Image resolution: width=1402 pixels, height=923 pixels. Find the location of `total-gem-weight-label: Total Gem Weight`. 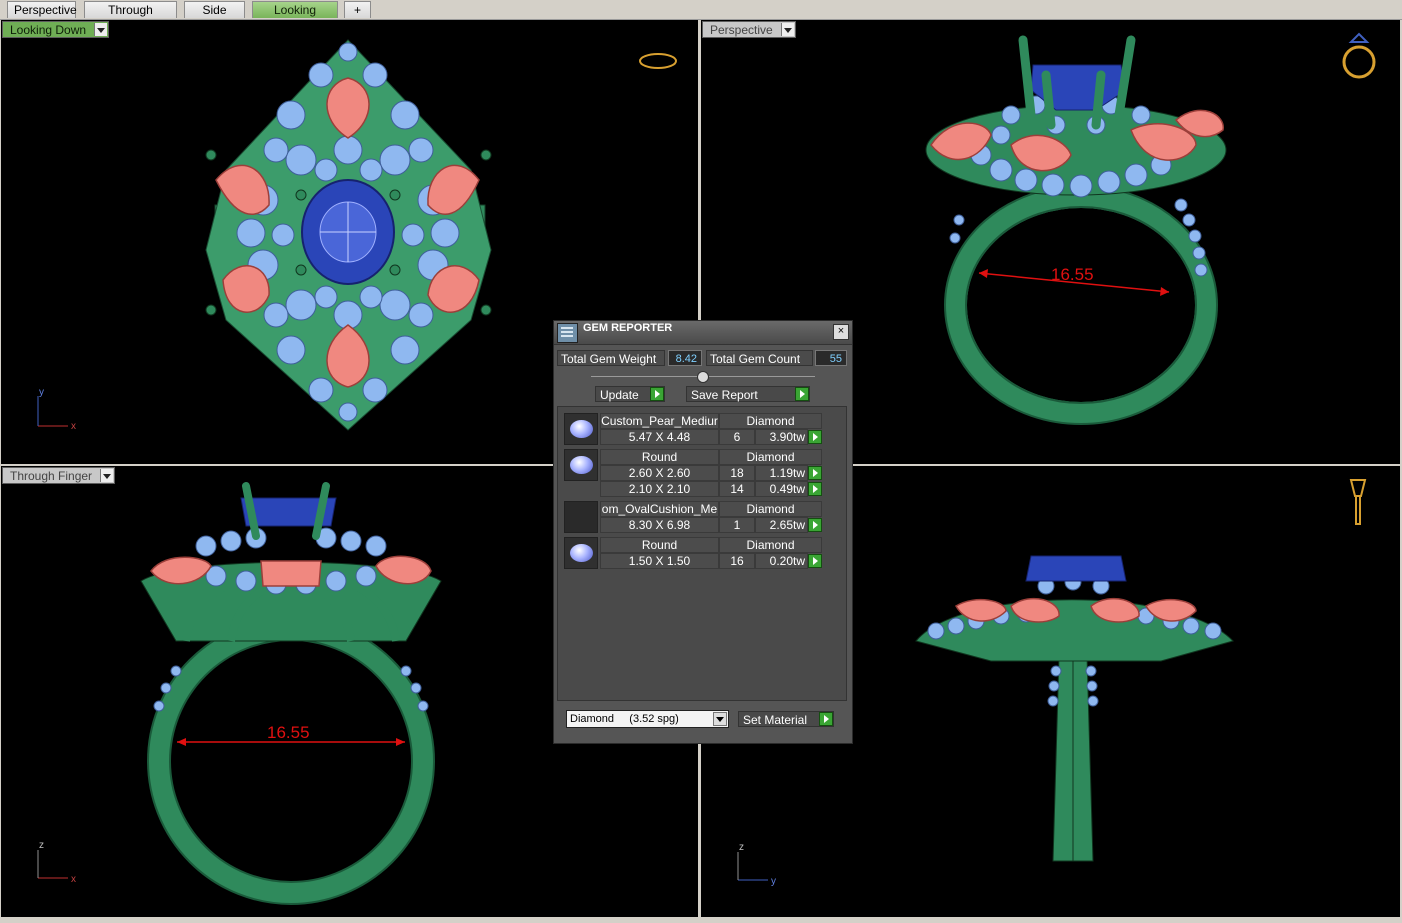

total-gem-weight-label: Total Gem Weight is located at coordinates (611, 358).